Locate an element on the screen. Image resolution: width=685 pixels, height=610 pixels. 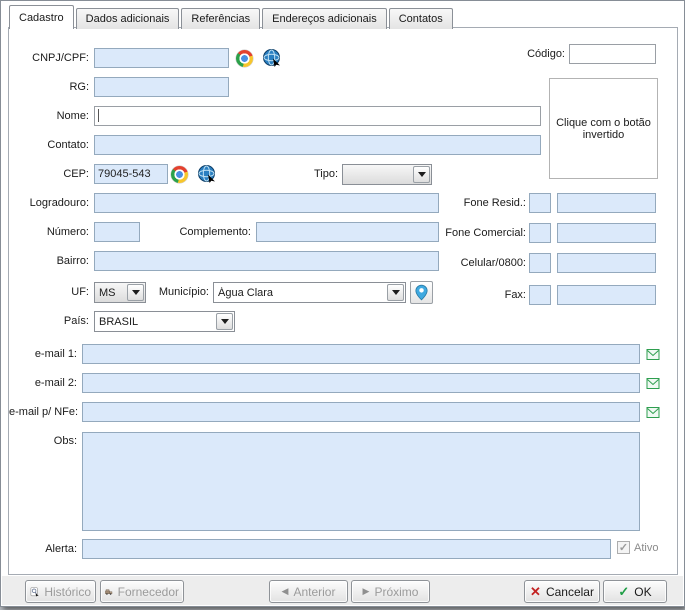
email1-envelope-icon is located at coordinates (653, 354).